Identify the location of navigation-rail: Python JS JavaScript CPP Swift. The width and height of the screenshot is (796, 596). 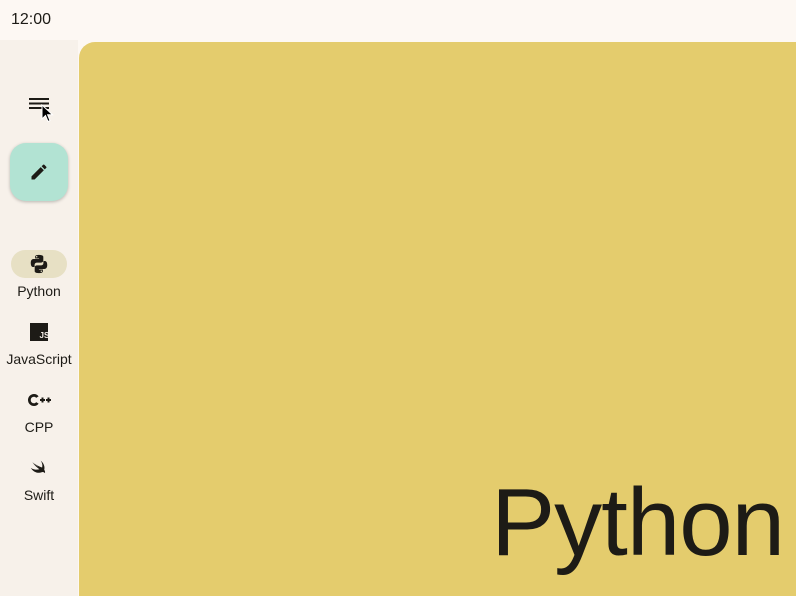
(39, 318).